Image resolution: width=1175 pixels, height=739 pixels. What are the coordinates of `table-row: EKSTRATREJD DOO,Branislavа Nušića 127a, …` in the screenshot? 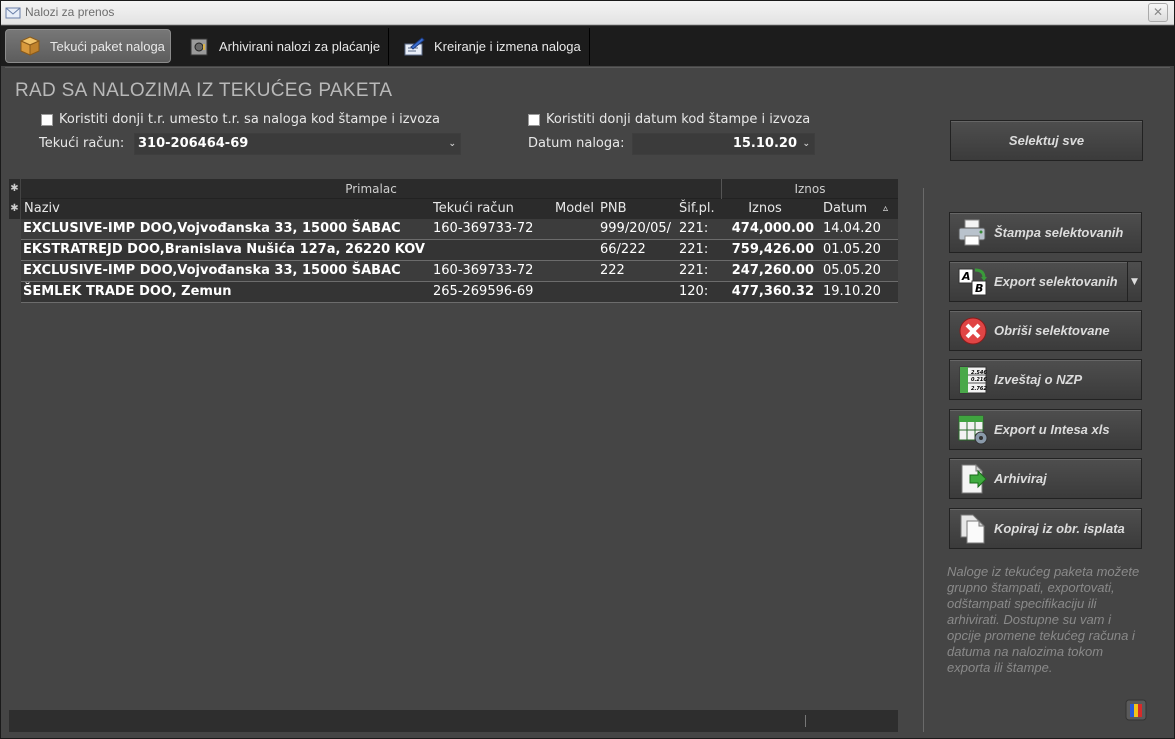 It's located at (459, 250).